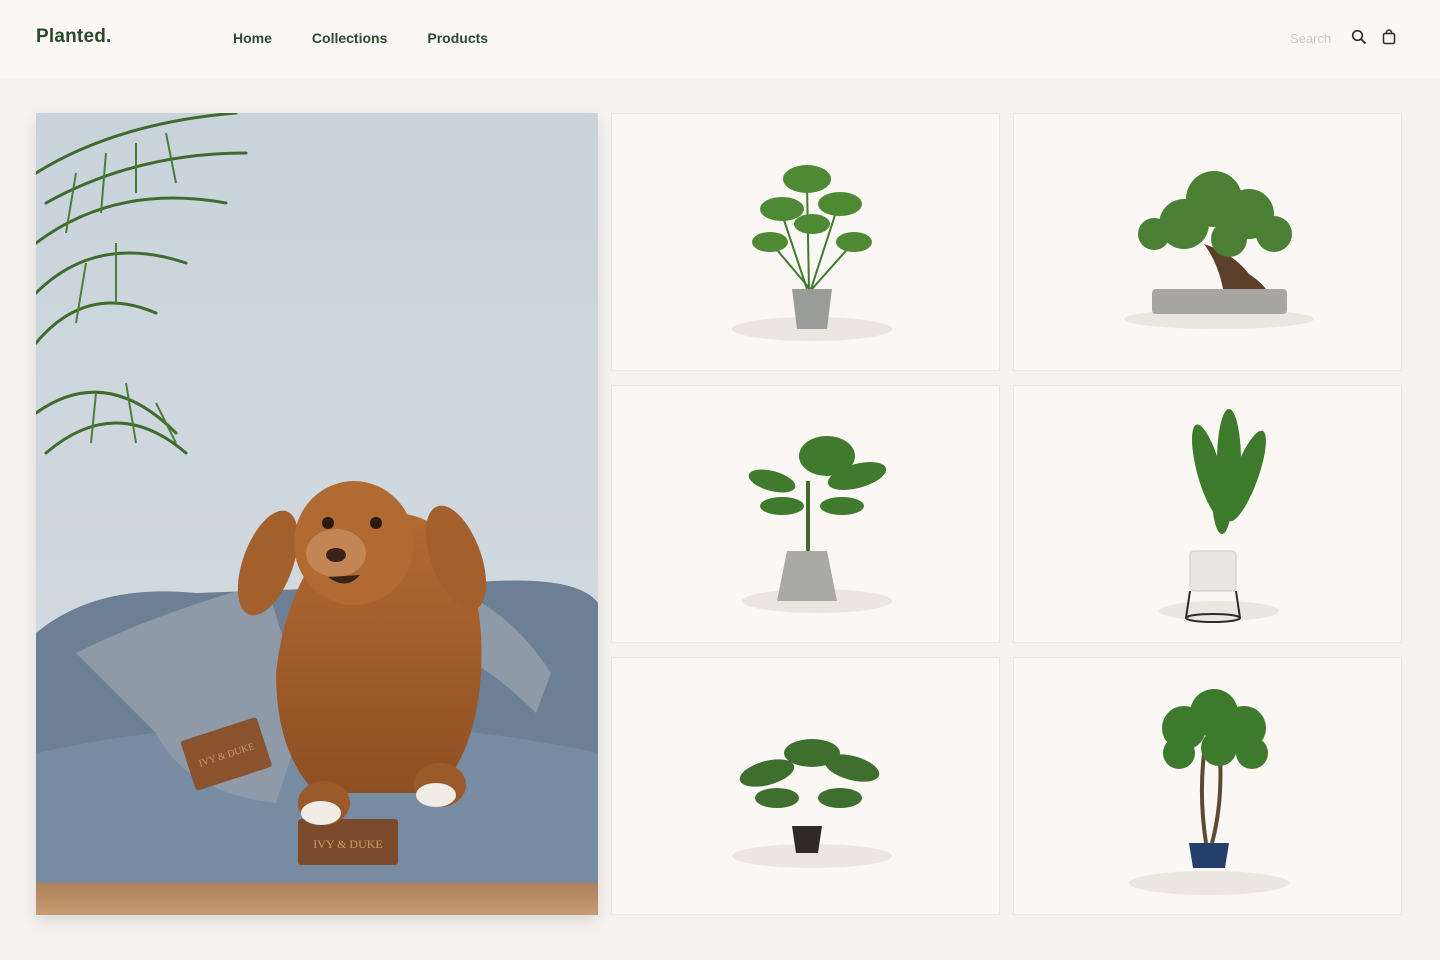  What do you see at coordinates (1389, 37) in the screenshot?
I see `shopping-bag-icon` at bounding box center [1389, 37].